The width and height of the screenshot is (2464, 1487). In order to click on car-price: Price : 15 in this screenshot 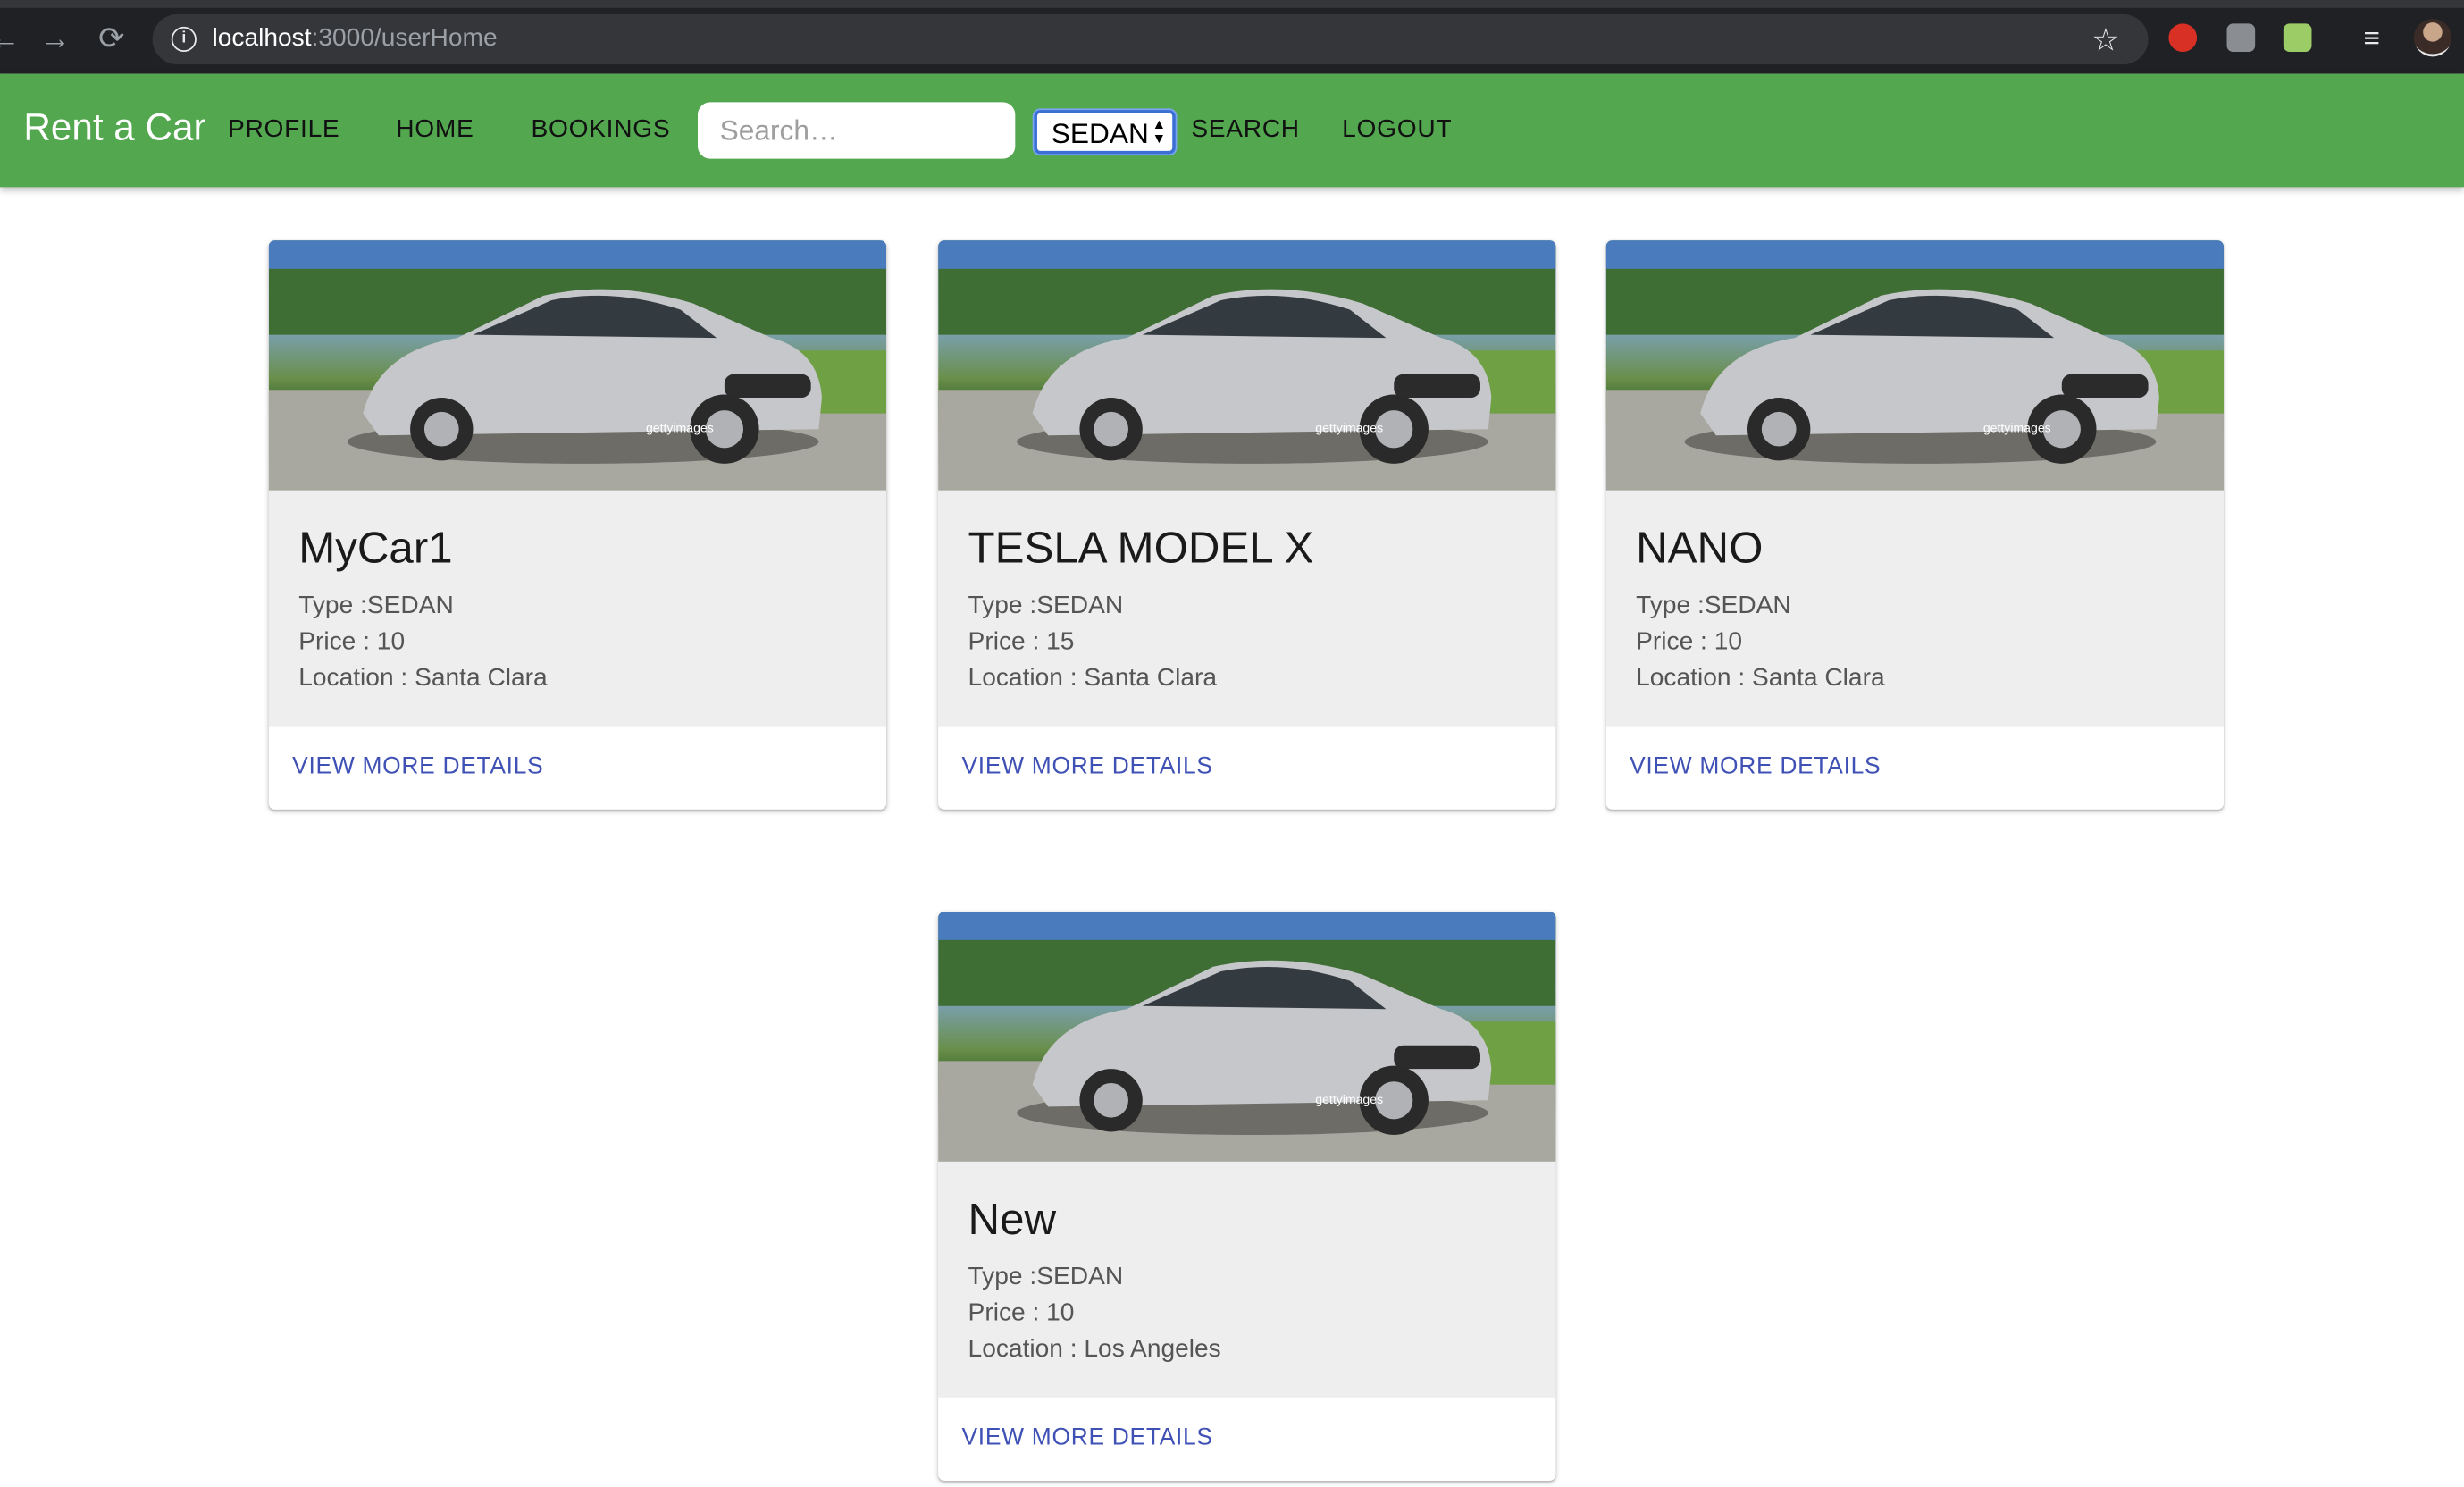, I will do `click(1021, 642)`.